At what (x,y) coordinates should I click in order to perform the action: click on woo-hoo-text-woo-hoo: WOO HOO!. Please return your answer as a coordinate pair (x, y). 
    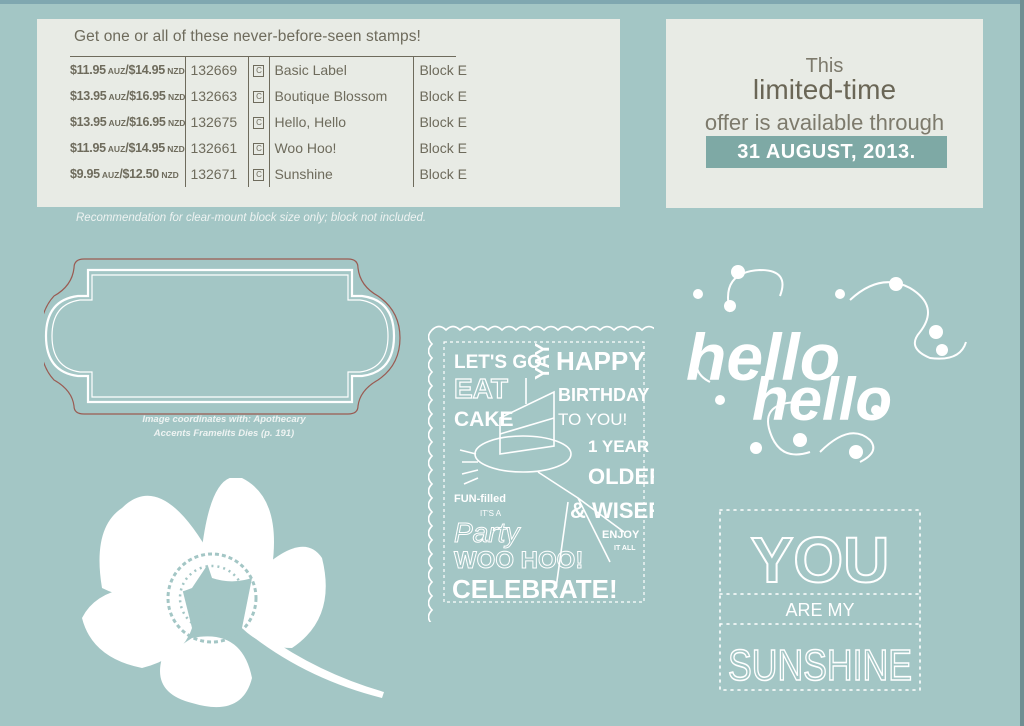
    Looking at the image, I should click on (518, 560).